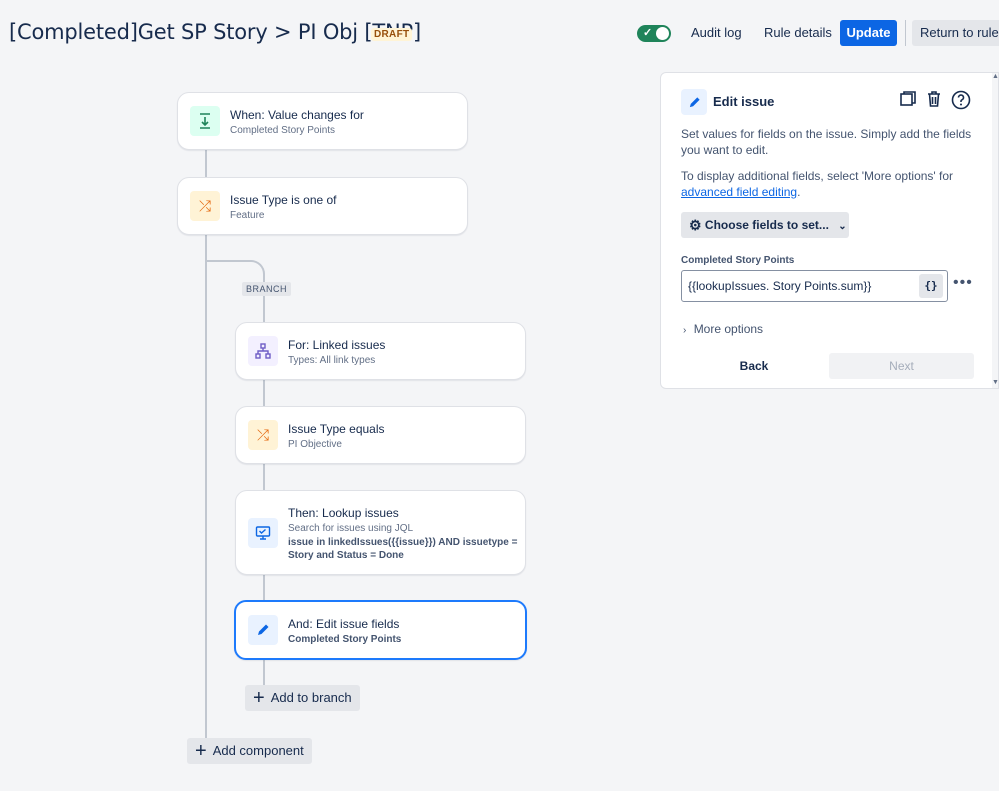 The width and height of the screenshot is (999, 791). What do you see at coordinates (963, 283) in the screenshot?
I see `more-actions-icon: •••` at bounding box center [963, 283].